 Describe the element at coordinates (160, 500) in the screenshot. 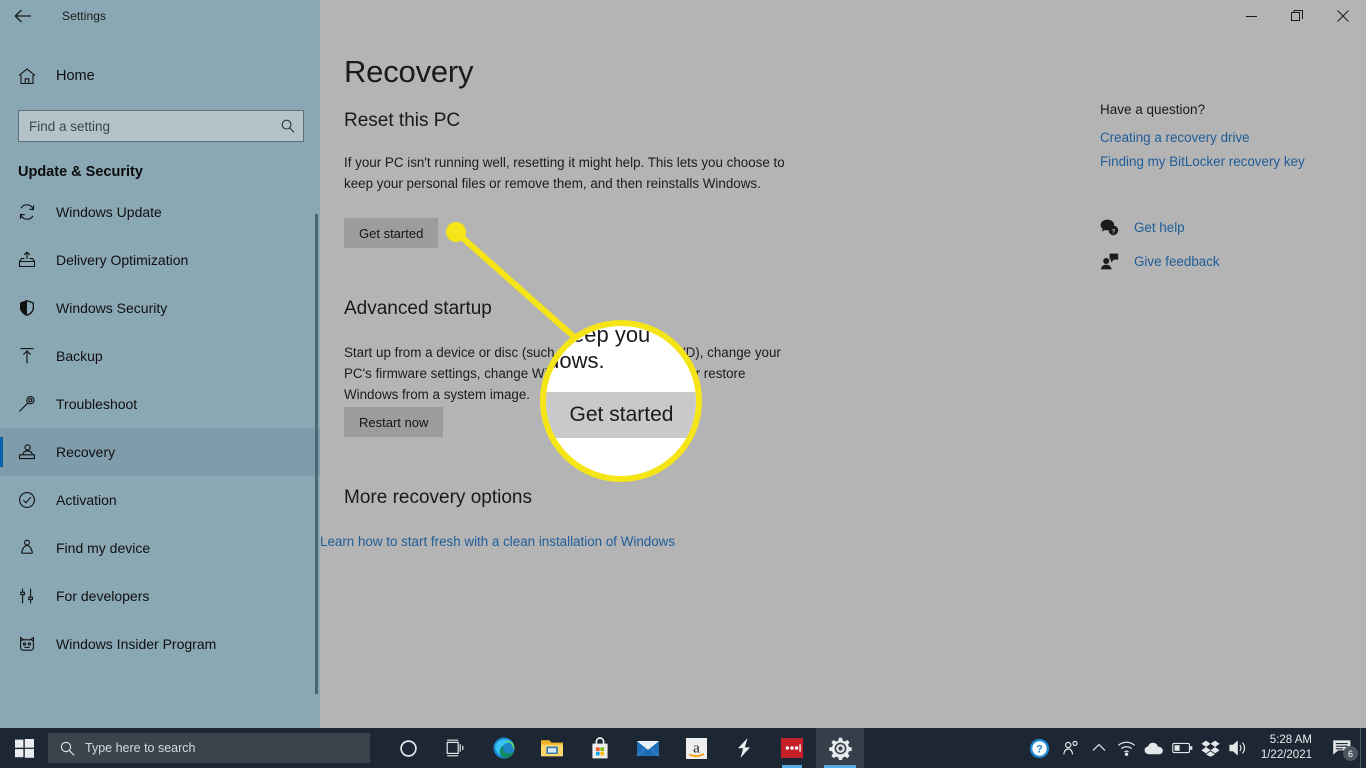

I see `sidebar-item-activation: Activation` at that location.